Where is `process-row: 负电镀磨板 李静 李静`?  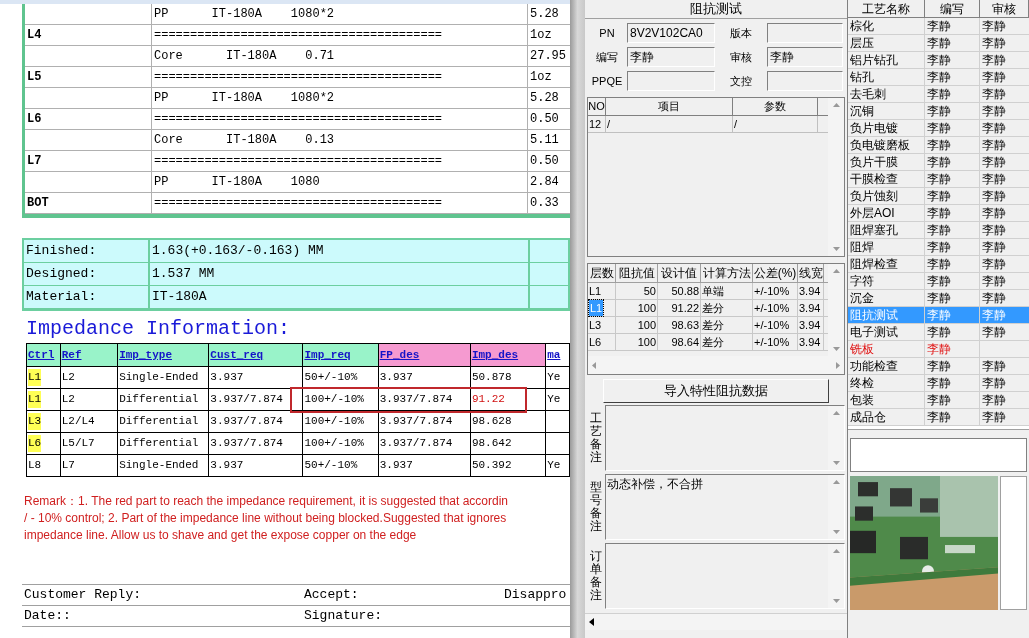 process-row: 负电镀磨板 李静 李静 is located at coordinates (938, 145).